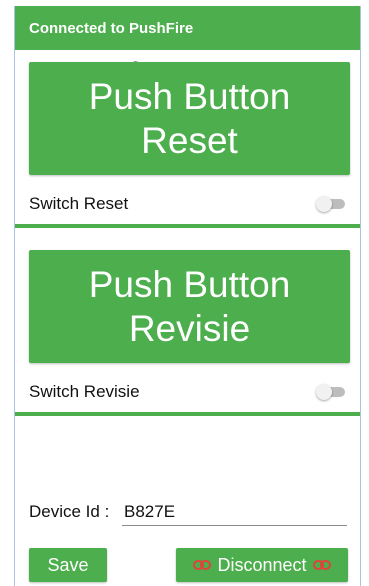 The image size is (369, 586). Describe the element at coordinates (187, 204) in the screenshot. I see `switch-reset-row: Switch Reset` at that location.